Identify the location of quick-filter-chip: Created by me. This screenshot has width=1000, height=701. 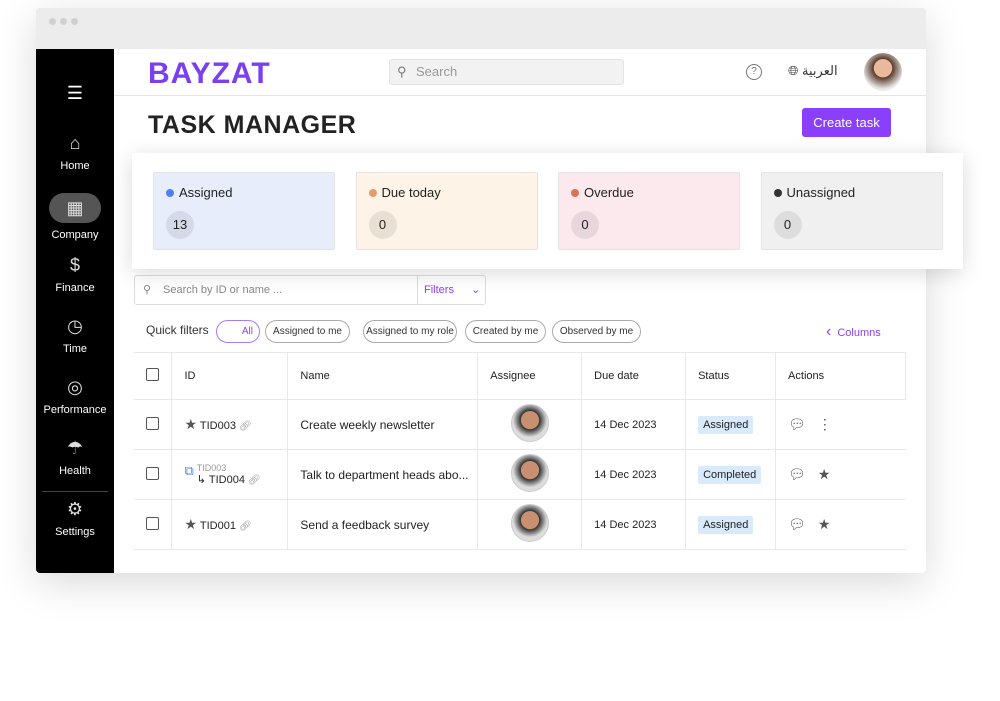
(505, 331).